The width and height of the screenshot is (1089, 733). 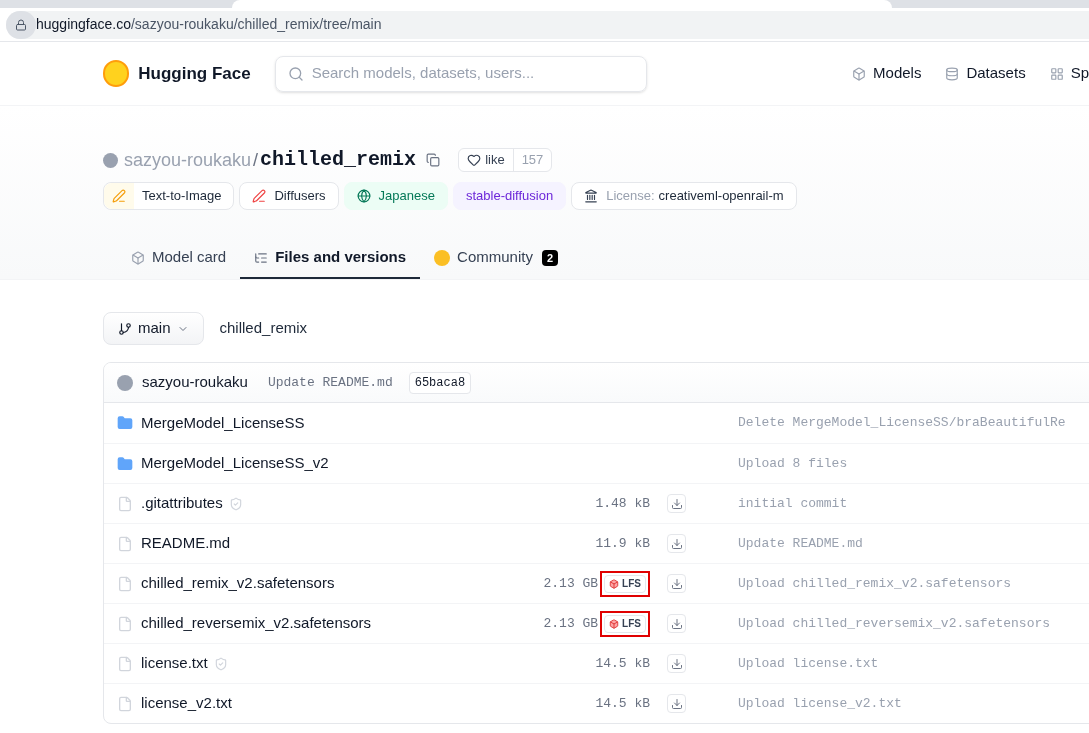 I want to click on file-link: README.md, so click(x=186, y=543).